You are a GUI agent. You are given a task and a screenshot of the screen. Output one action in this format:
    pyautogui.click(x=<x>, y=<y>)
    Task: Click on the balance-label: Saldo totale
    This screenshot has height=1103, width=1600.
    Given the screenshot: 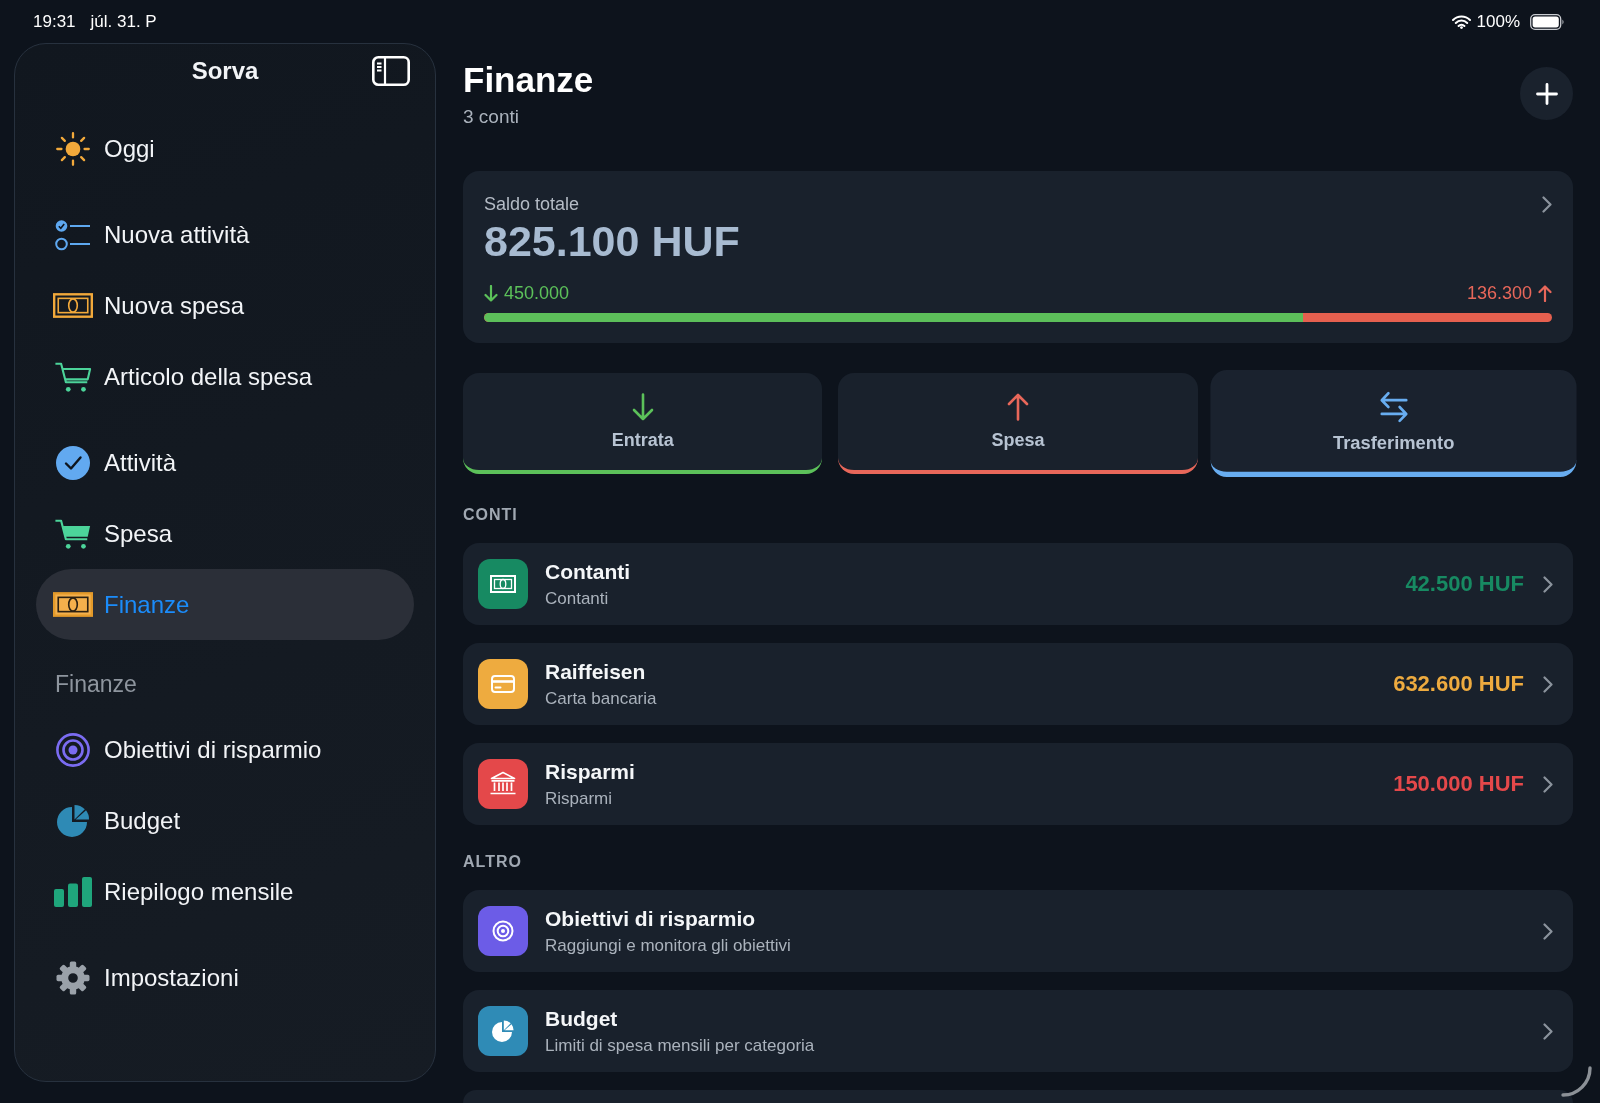 What is the action you would take?
    pyautogui.click(x=532, y=204)
    